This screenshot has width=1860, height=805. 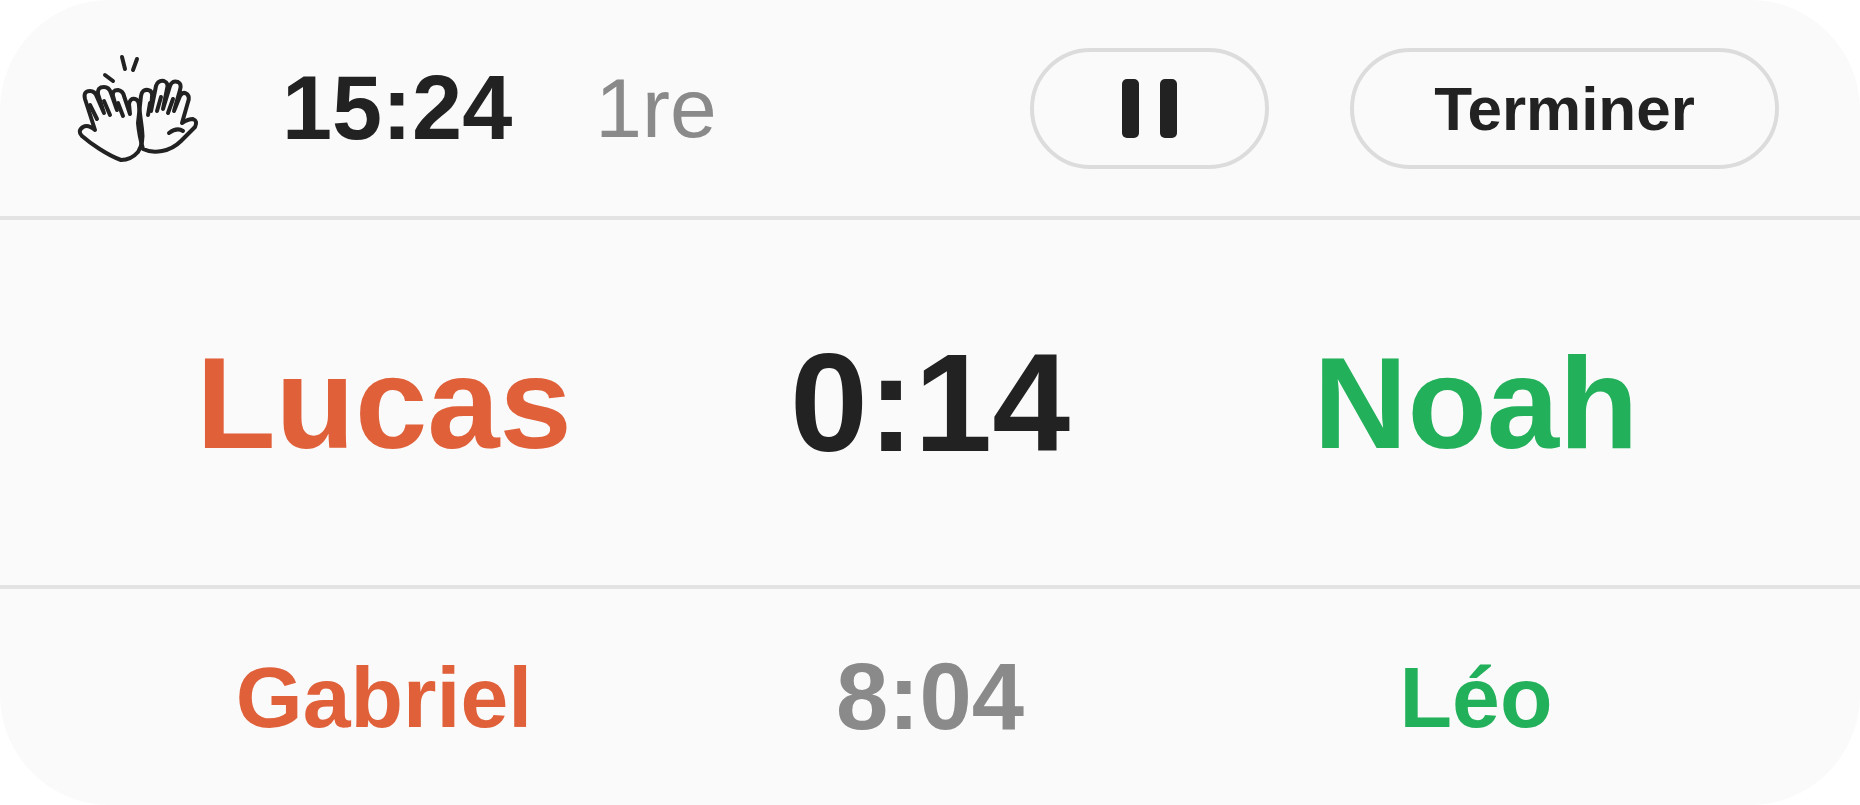 What do you see at coordinates (1476, 402) in the screenshot?
I see `player-name: Noah` at bounding box center [1476, 402].